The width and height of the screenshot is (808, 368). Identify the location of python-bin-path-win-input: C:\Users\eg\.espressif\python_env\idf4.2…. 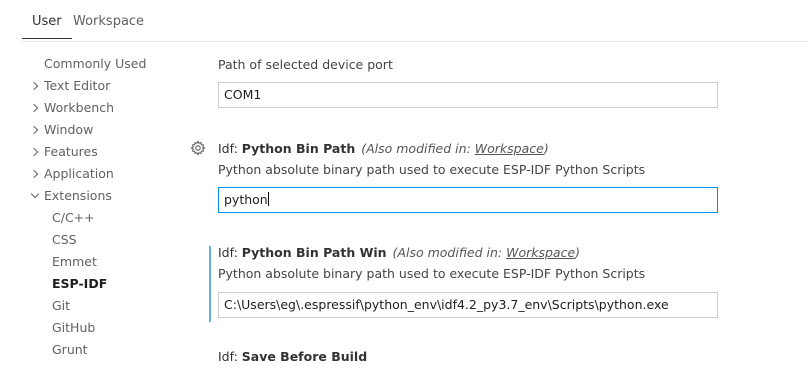
(468, 305).